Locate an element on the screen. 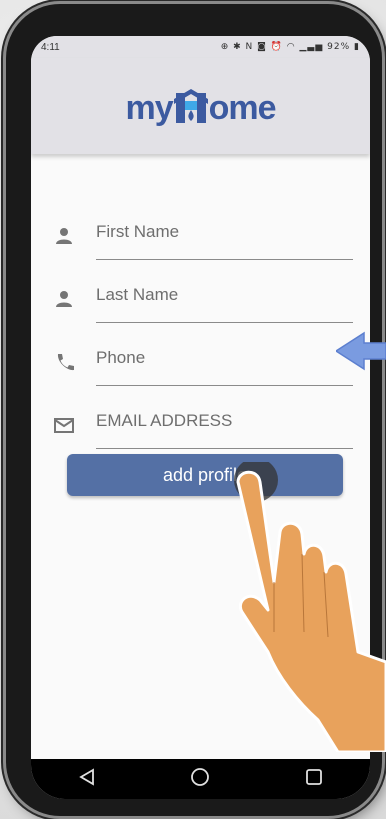 This screenshot has height=819, width=386. battery-percent: 92% is located at coordinates (339, 47).